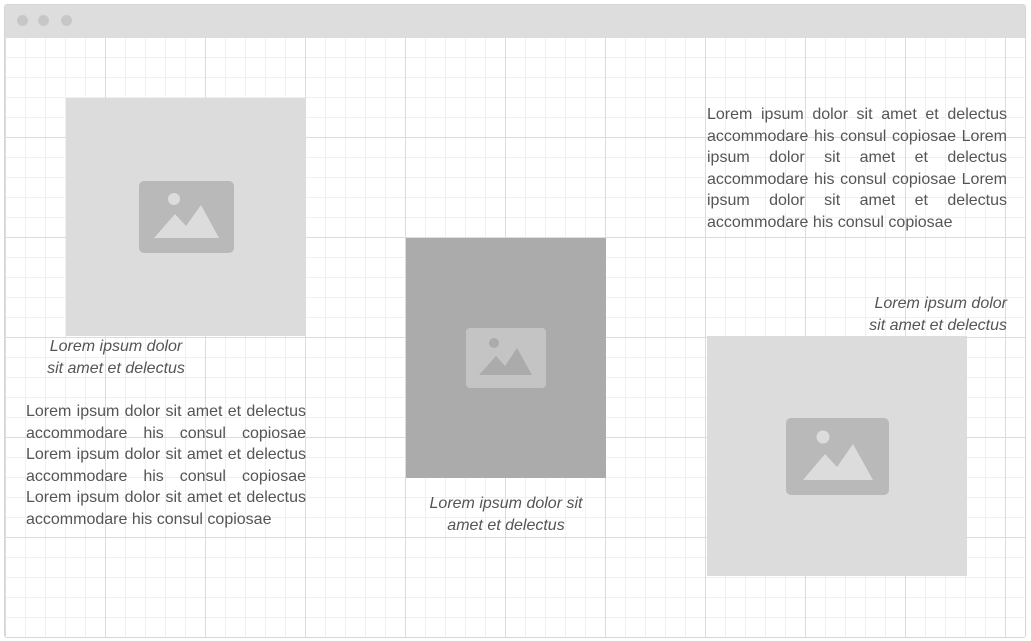 The height and width of the screenshot is (641, 1031). I want to click on window-titlebar, so click(515, 21).